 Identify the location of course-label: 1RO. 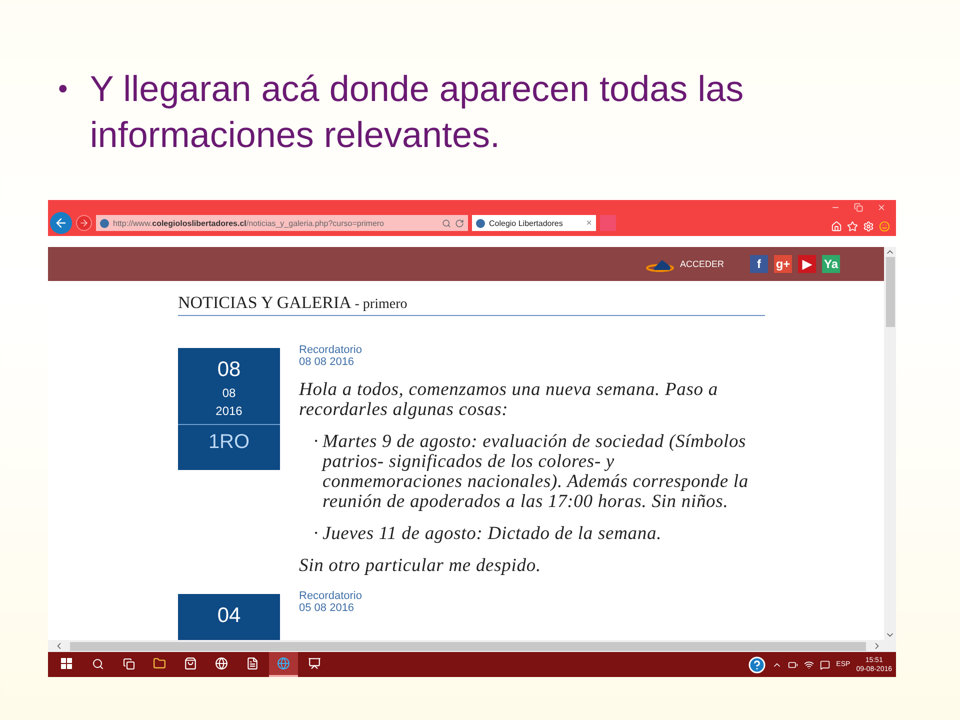
(229, 439).